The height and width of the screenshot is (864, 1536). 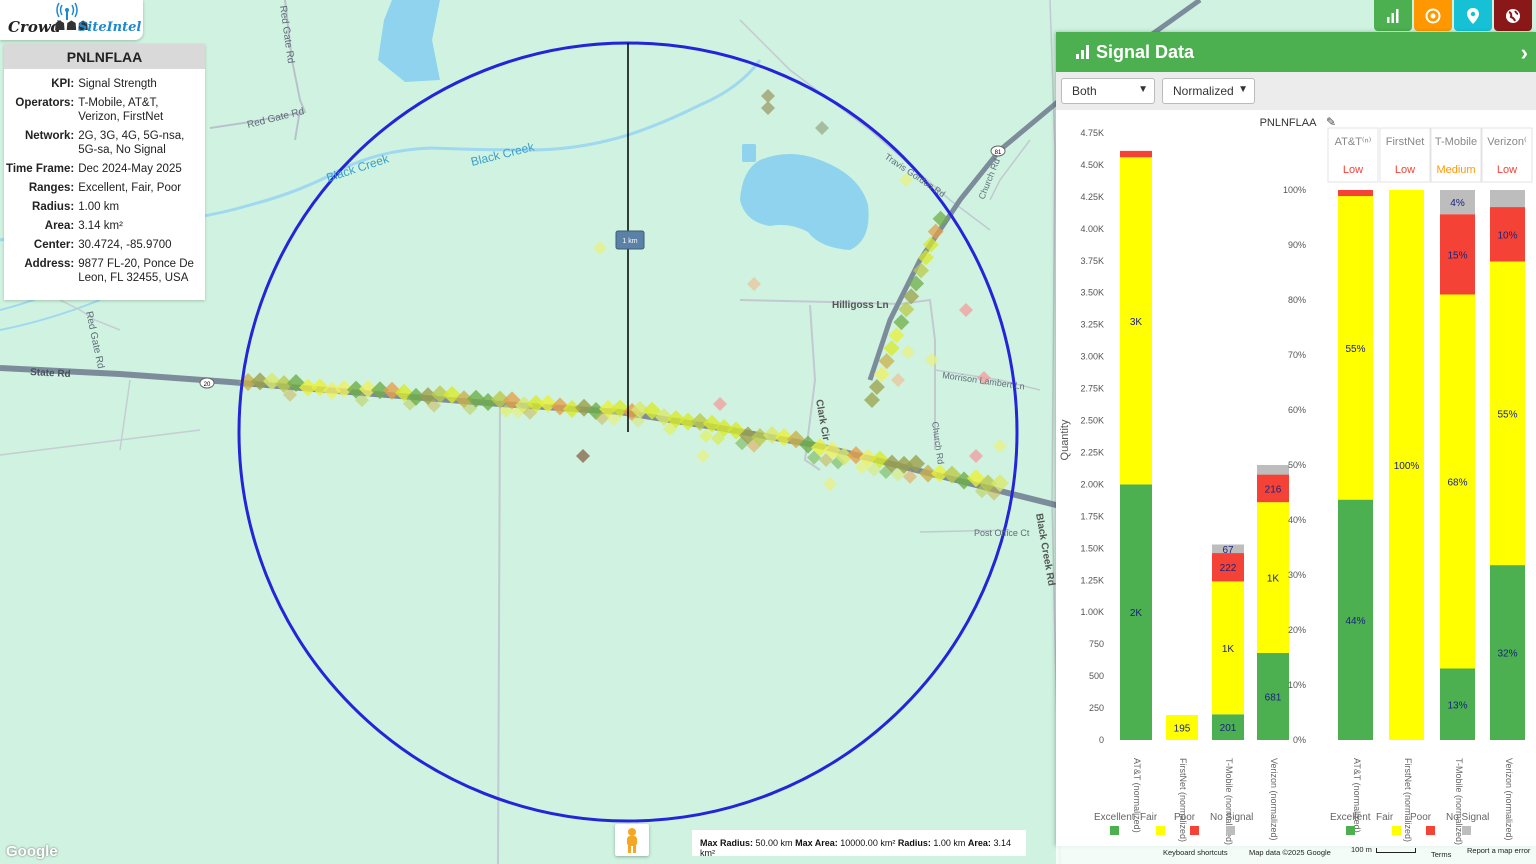 What do you see at coordinates (979, 843) in the screenshot?
I see `area-key: Area:` at bounding box center [979, 843].